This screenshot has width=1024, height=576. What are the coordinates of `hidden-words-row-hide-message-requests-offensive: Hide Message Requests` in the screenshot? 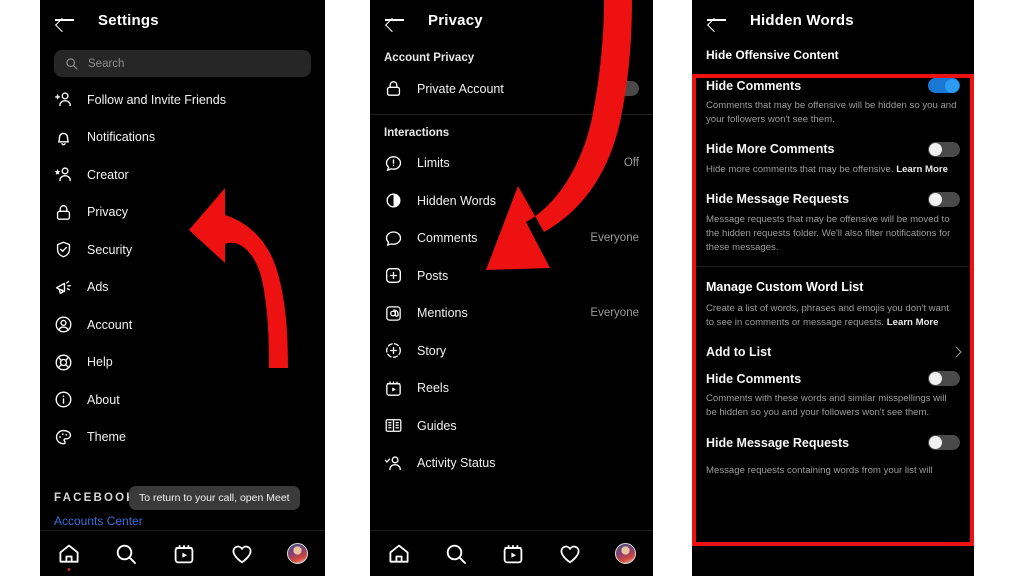 It's located at (833, 199).